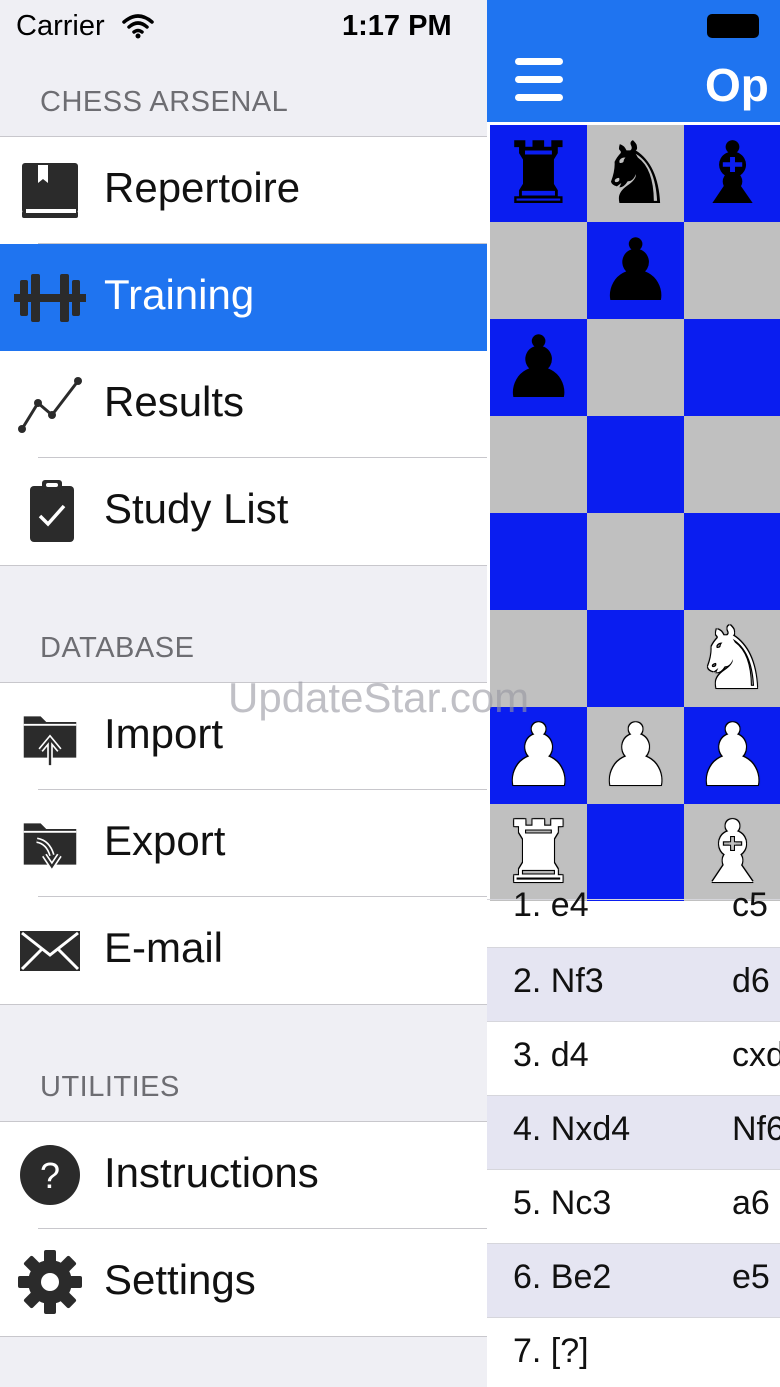  I want to click on black-move: c5, so click(750, 905).